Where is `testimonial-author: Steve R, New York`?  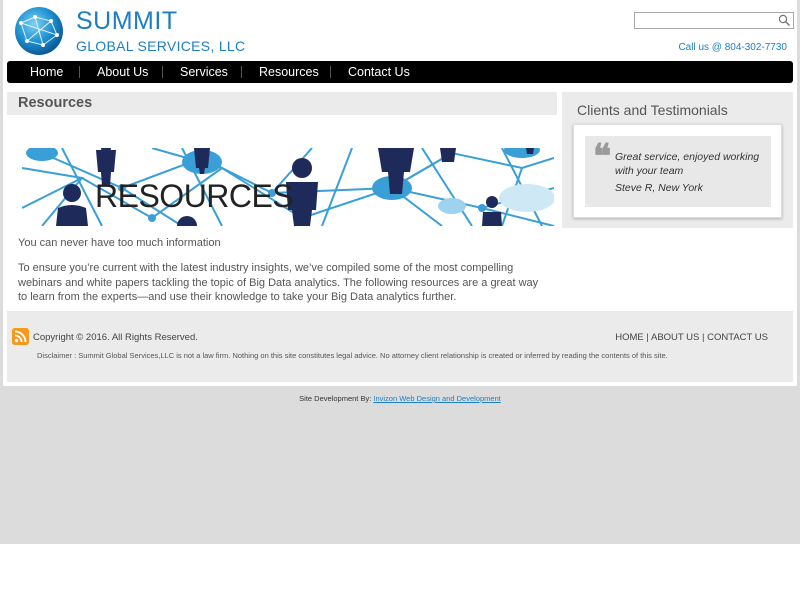 testimonial-author: Steve R, New York is located at coordinates (659, 188).